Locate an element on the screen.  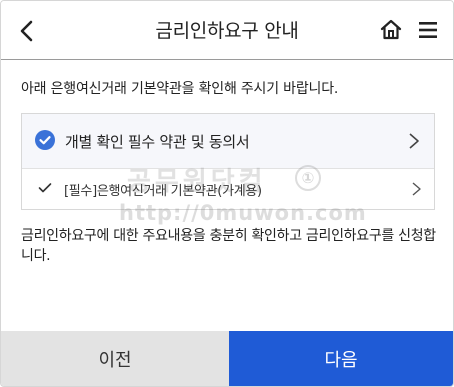
agreement-main-row: 개별 확인 필수 약관 및 동의서 is located at coordinates (228, 141).